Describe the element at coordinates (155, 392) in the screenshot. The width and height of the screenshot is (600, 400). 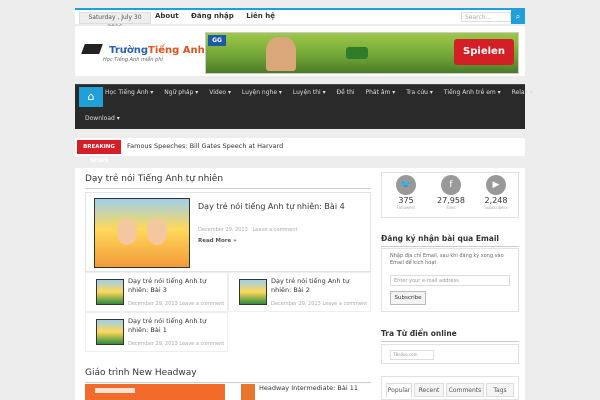
I see `headway-thumbnail` at that location.